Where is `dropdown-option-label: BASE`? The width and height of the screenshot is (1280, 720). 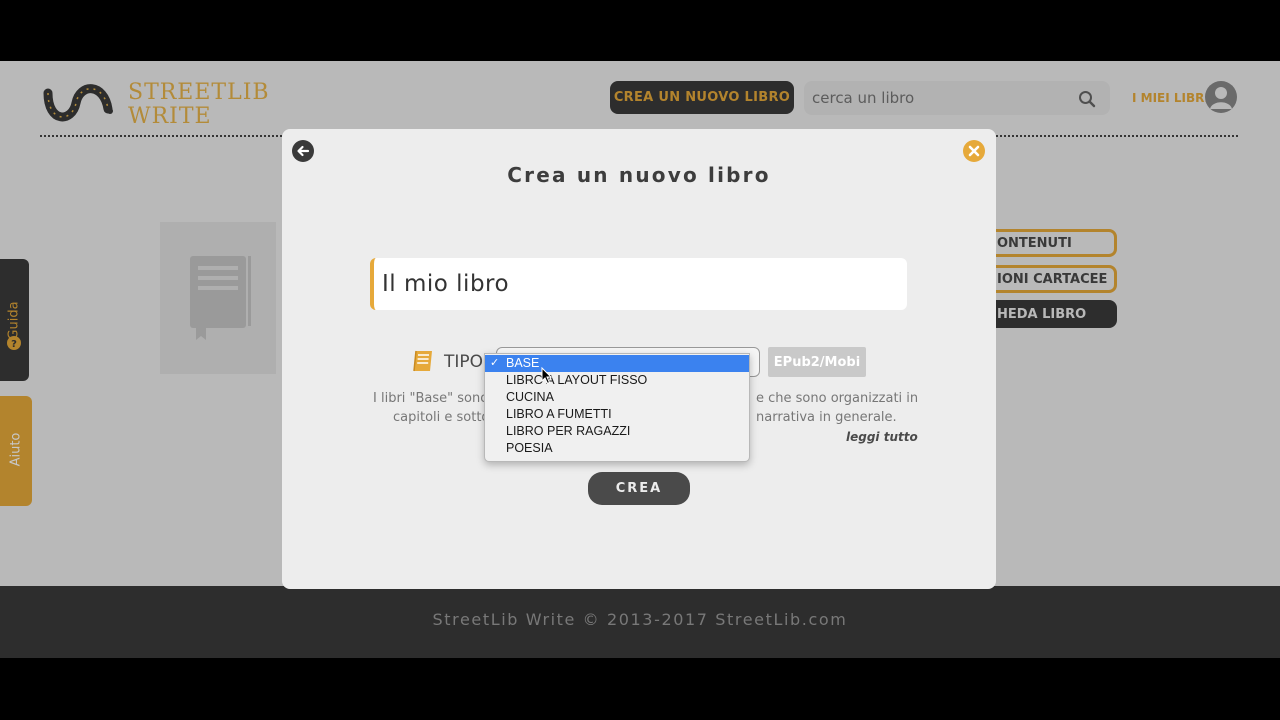
dropdown-option-label: BASE is located at coordinates (523, 363).